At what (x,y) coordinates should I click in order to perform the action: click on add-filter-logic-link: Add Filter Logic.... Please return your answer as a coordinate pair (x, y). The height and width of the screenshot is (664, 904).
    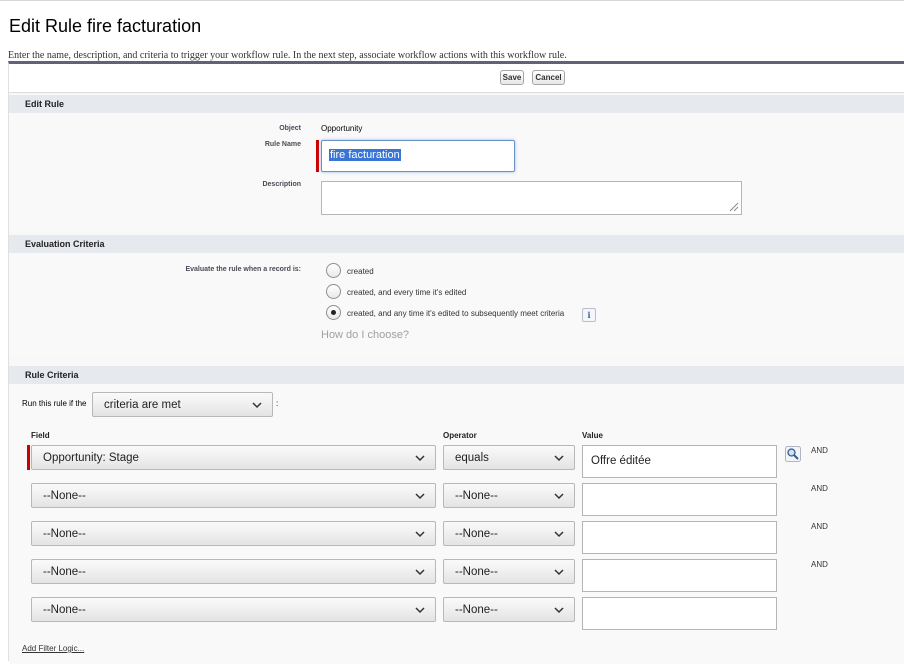
    Looking at the image, I should click on (53, 648).